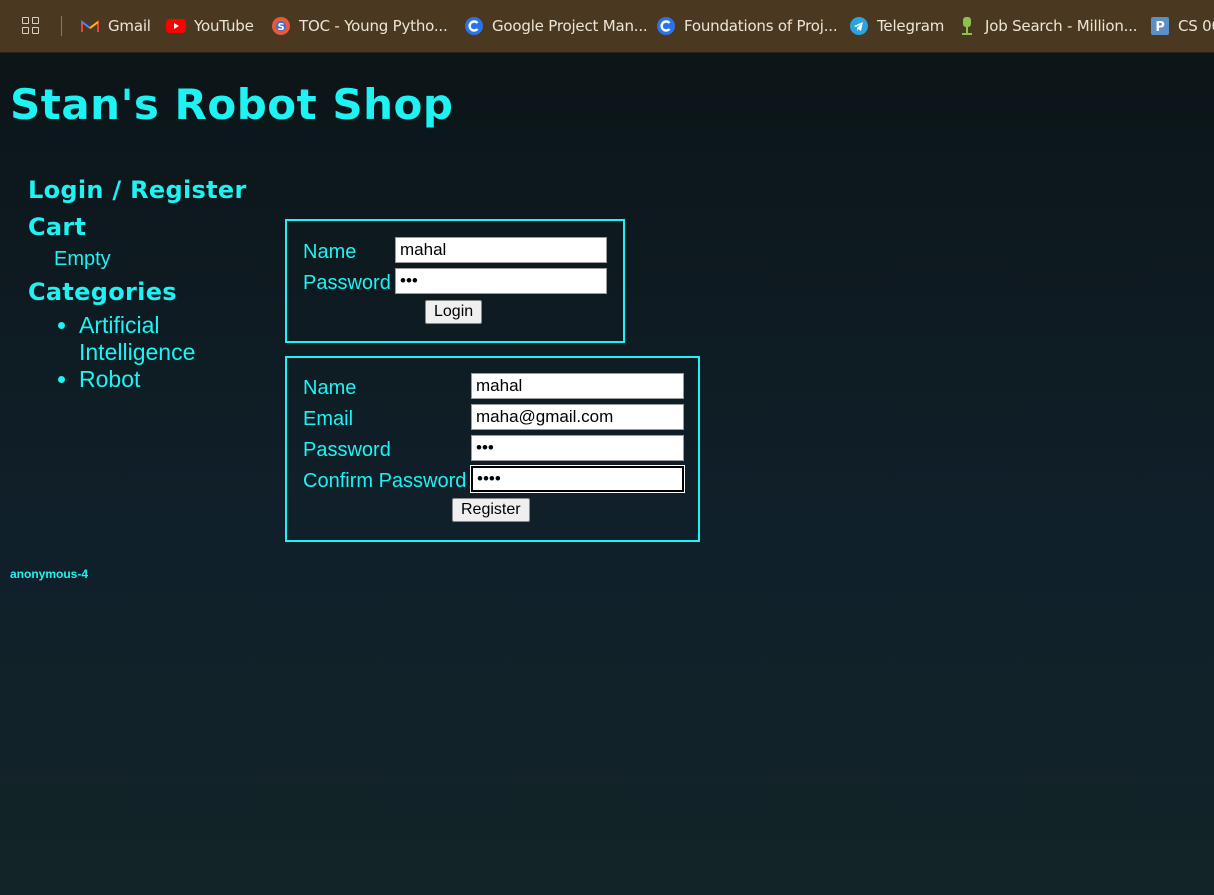 The height and width of the screenshot is (895, 1214). I want to click on login-password-label: Password, so click(347, 283).